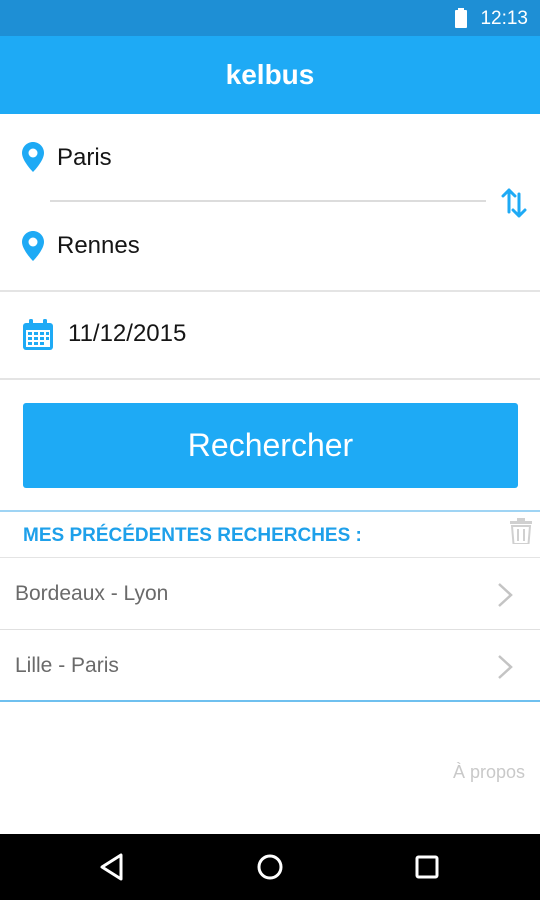  Describe the element at coordinates (270, 666) in the screenshot. I see `history-item-lille-paris: Lille - Paris` at that location.